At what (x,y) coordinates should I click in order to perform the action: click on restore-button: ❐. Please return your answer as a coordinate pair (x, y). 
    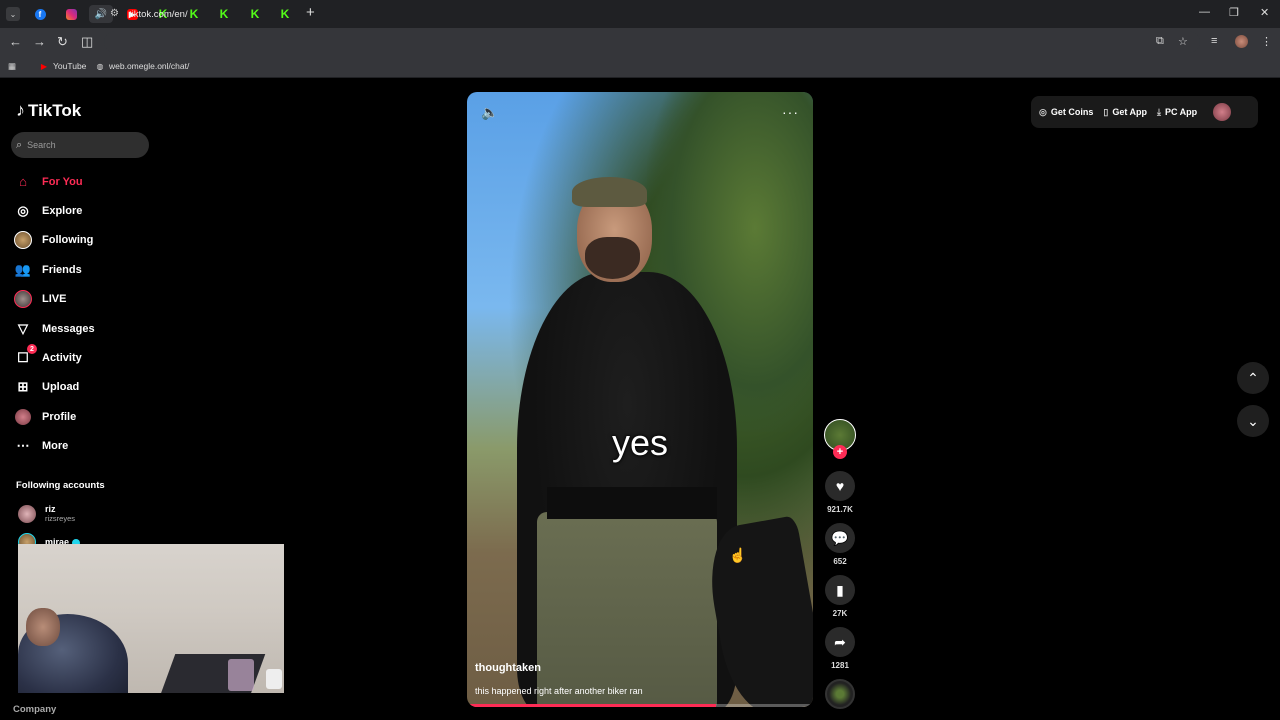
    Looking at the image, I should click on (1234, 12).